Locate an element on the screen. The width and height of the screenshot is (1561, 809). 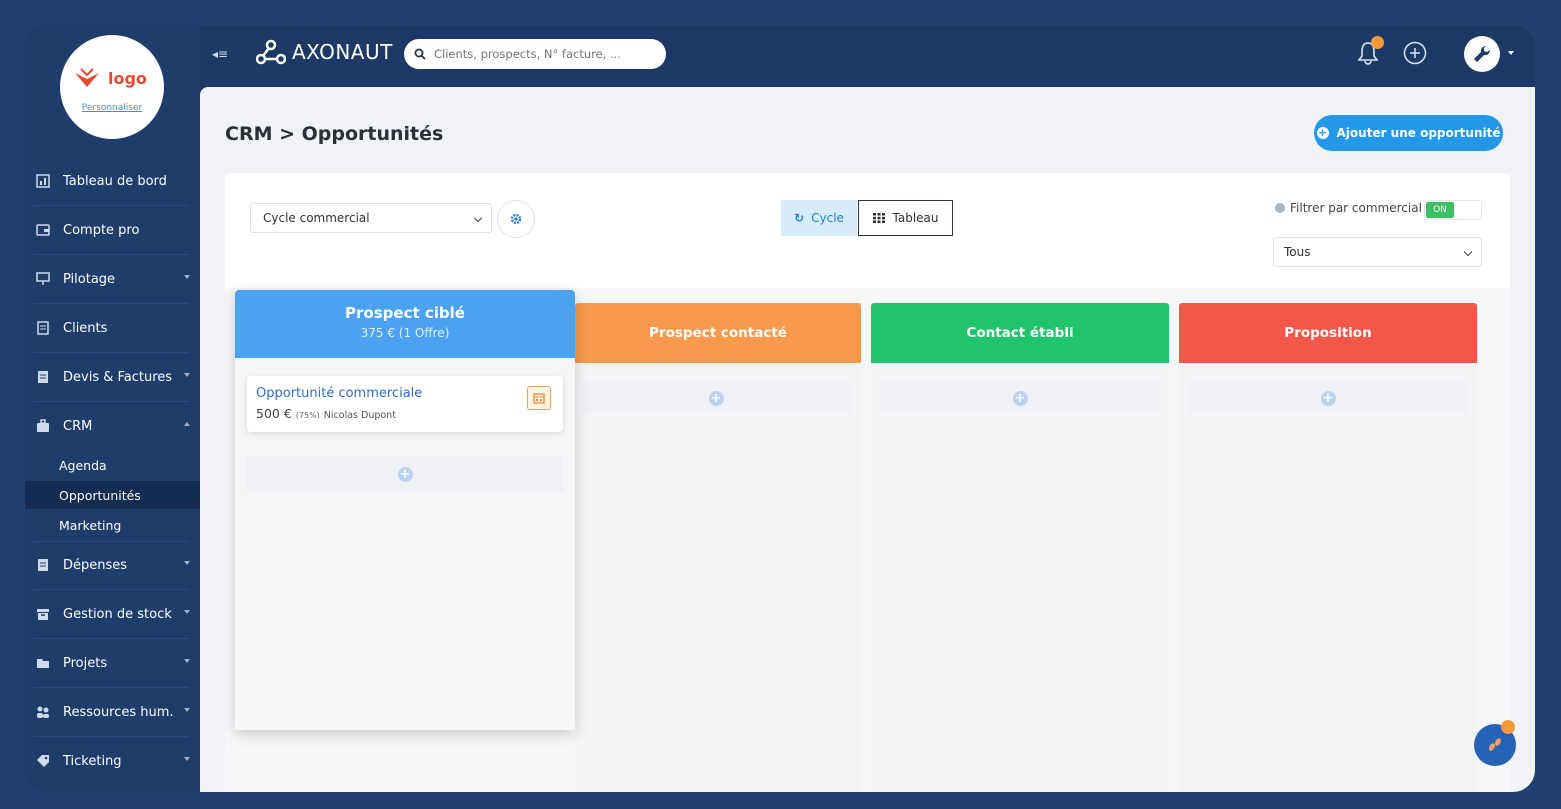
wallet-icon is located at coordinates (43, 230).